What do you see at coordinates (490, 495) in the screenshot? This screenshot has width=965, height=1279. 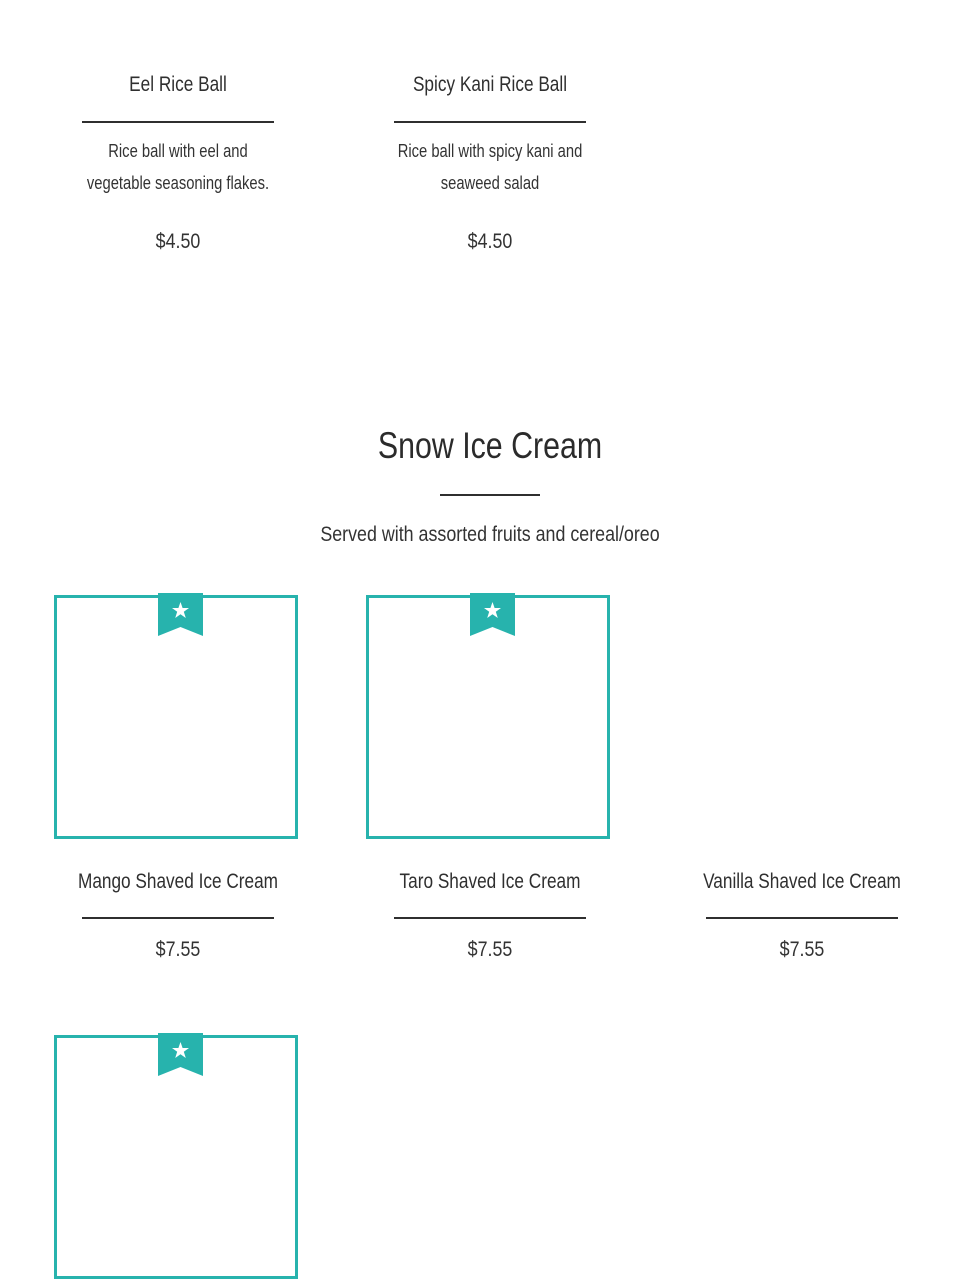 I see `section-divider` at bounding box center [490, 495].